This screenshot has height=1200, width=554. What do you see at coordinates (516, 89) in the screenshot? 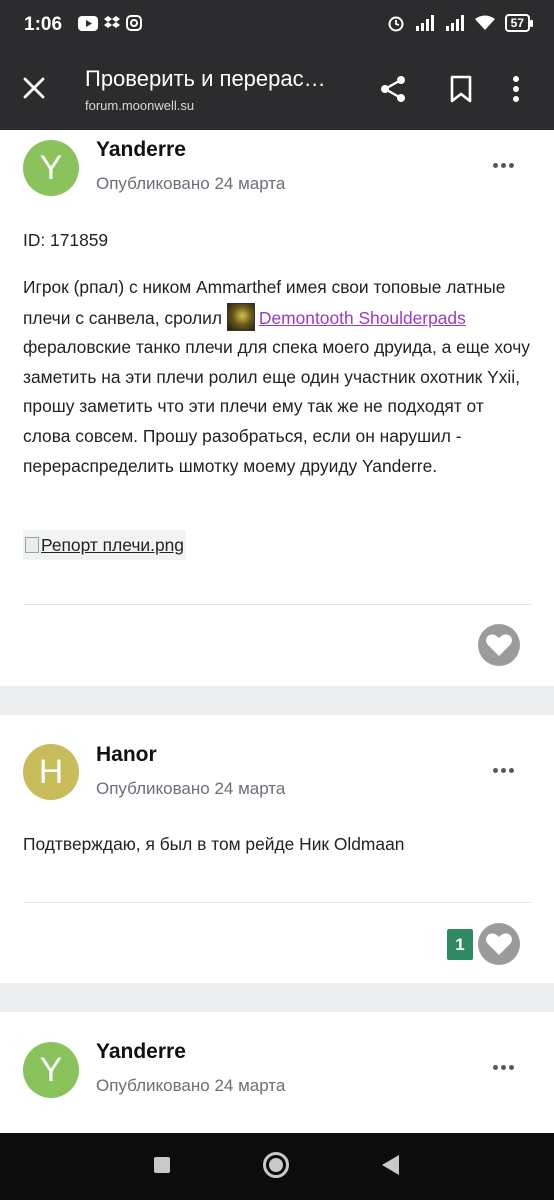
I see `more-vertical-icon` at bounding box center [516, 89].